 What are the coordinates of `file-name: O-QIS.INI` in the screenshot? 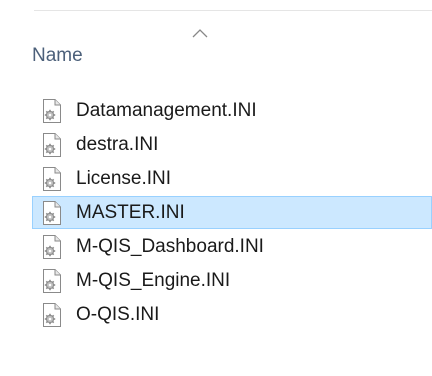 It's located at (118, 314).